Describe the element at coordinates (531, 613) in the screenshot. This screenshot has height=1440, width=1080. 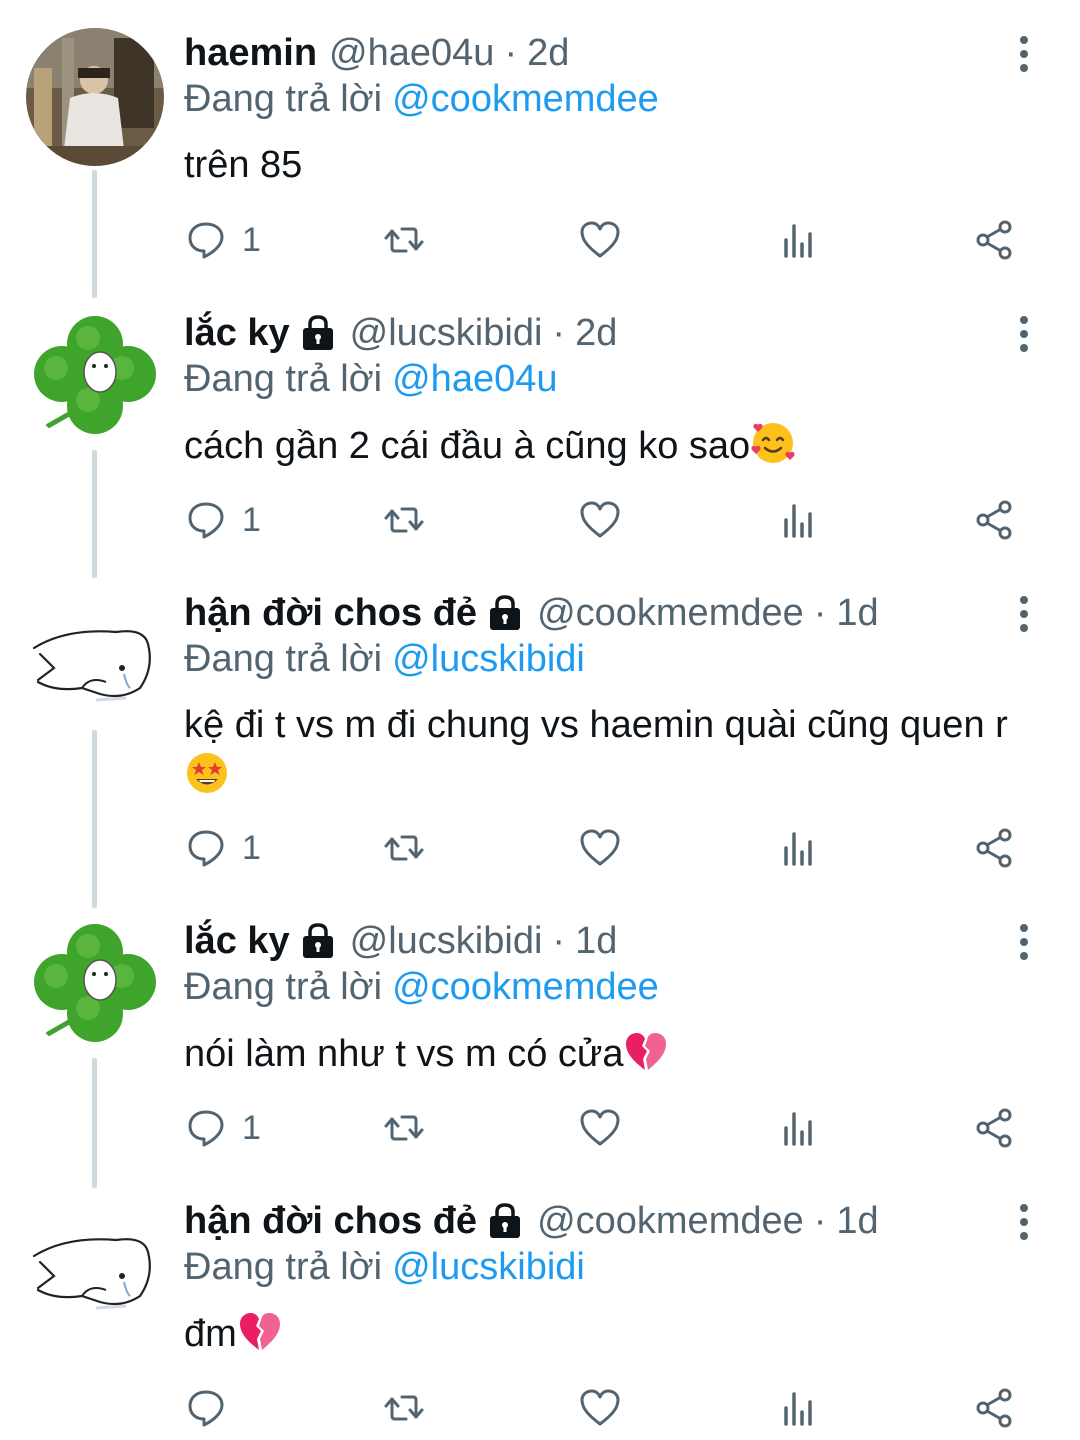
I see `tweet-header: hận đời chos đẻ @cookmemdee · 1d` at that location.